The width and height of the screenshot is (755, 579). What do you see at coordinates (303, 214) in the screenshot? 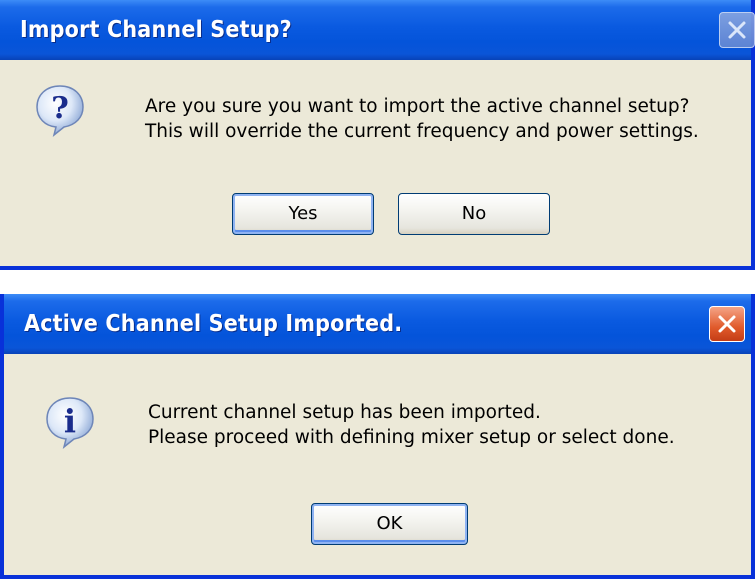
I see `yes-button: Yes` at bounding box center [303, 214].